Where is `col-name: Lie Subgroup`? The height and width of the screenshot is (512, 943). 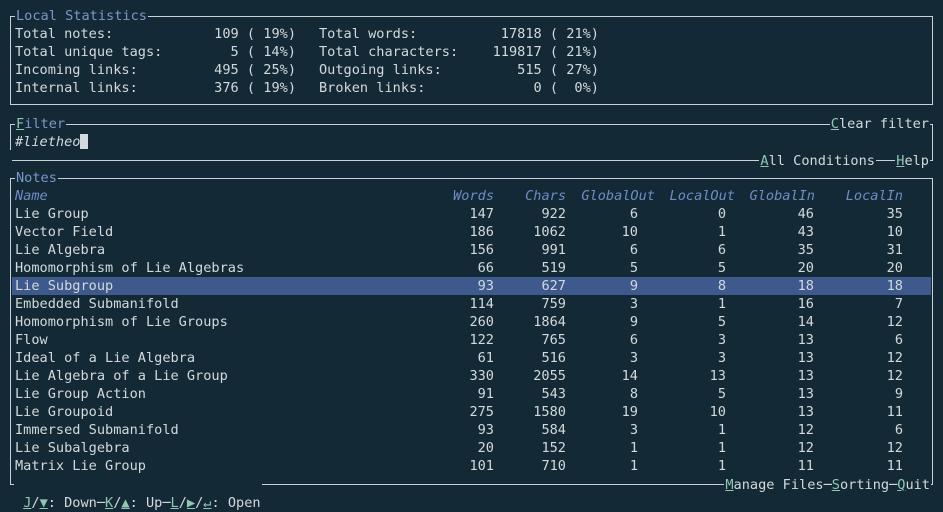
col-name: Lie Subgroup is located at coordinates (64, 286).